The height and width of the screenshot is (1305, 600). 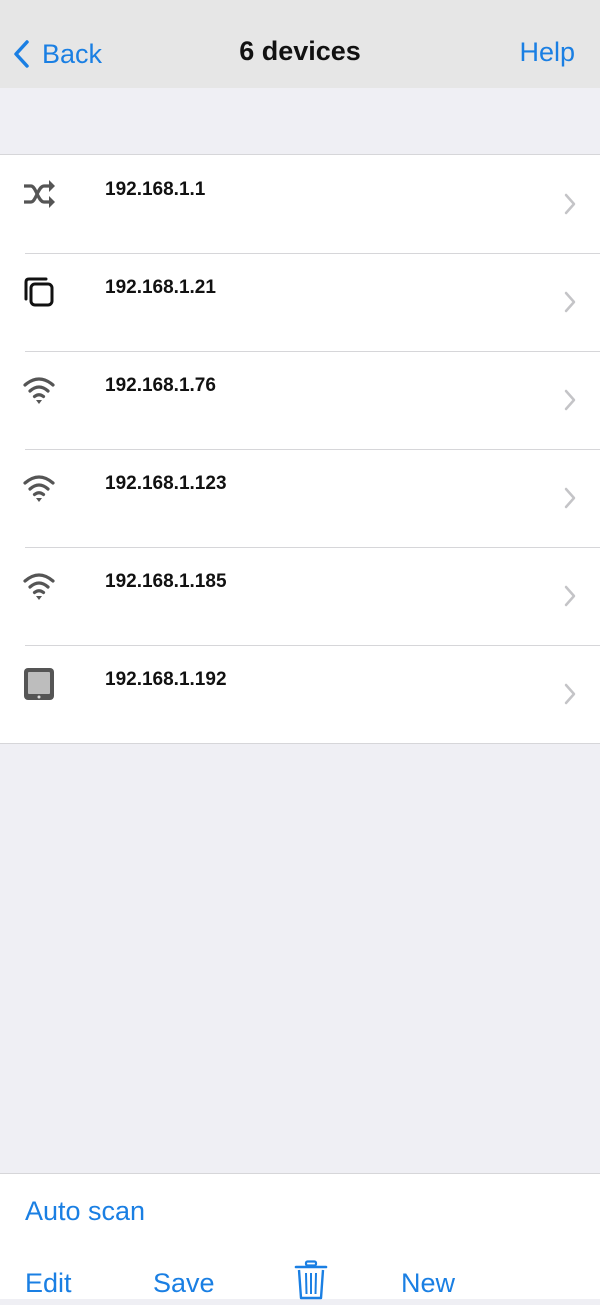 I want to click on device-row: 192.168.1.76, so click(x=300, y=400).